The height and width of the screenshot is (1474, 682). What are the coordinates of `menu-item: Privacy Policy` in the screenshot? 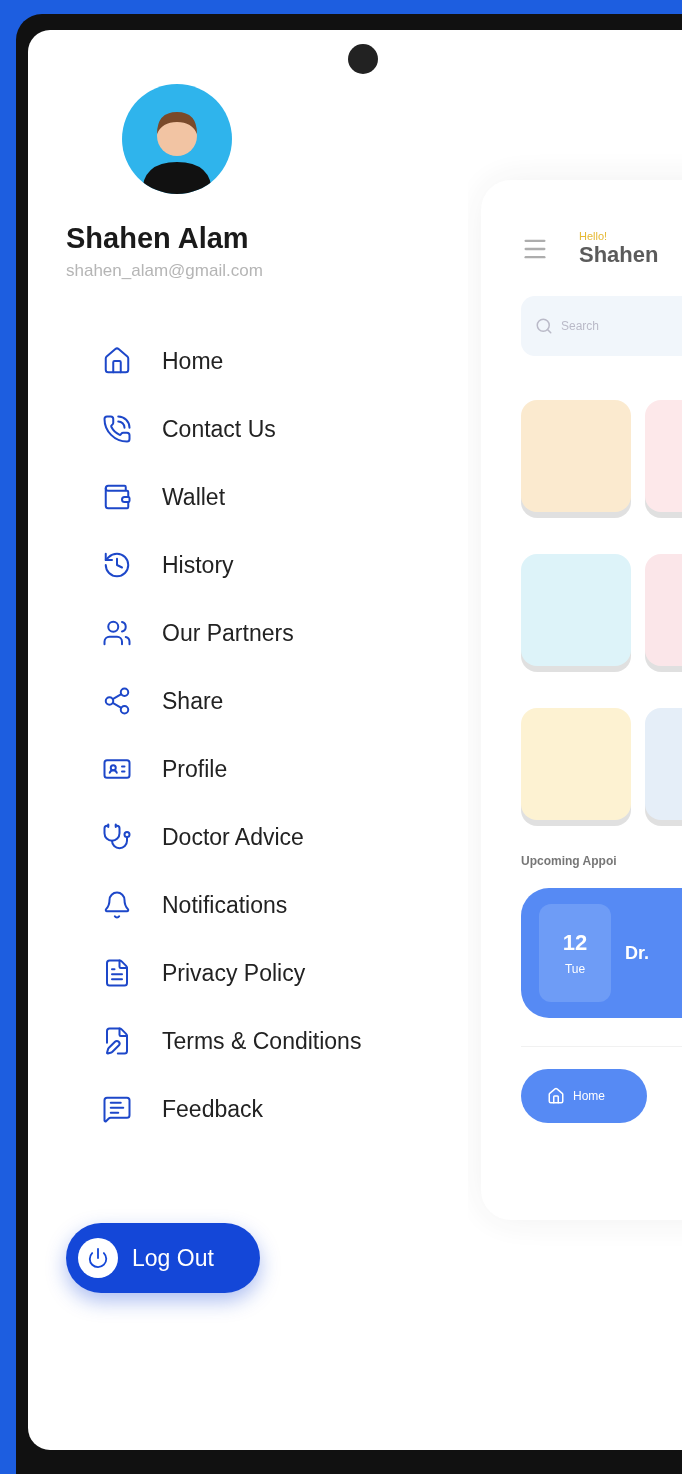 It's located at (234, 973).